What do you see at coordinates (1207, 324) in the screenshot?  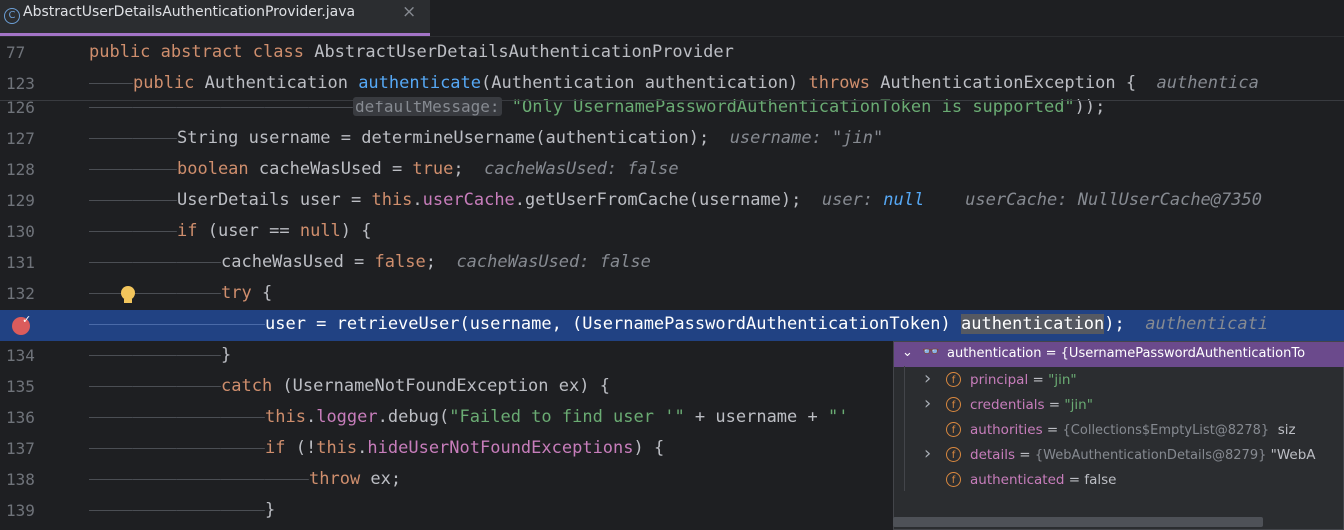 I see `code-token: authenticati` at bounding box center [1207, 324].